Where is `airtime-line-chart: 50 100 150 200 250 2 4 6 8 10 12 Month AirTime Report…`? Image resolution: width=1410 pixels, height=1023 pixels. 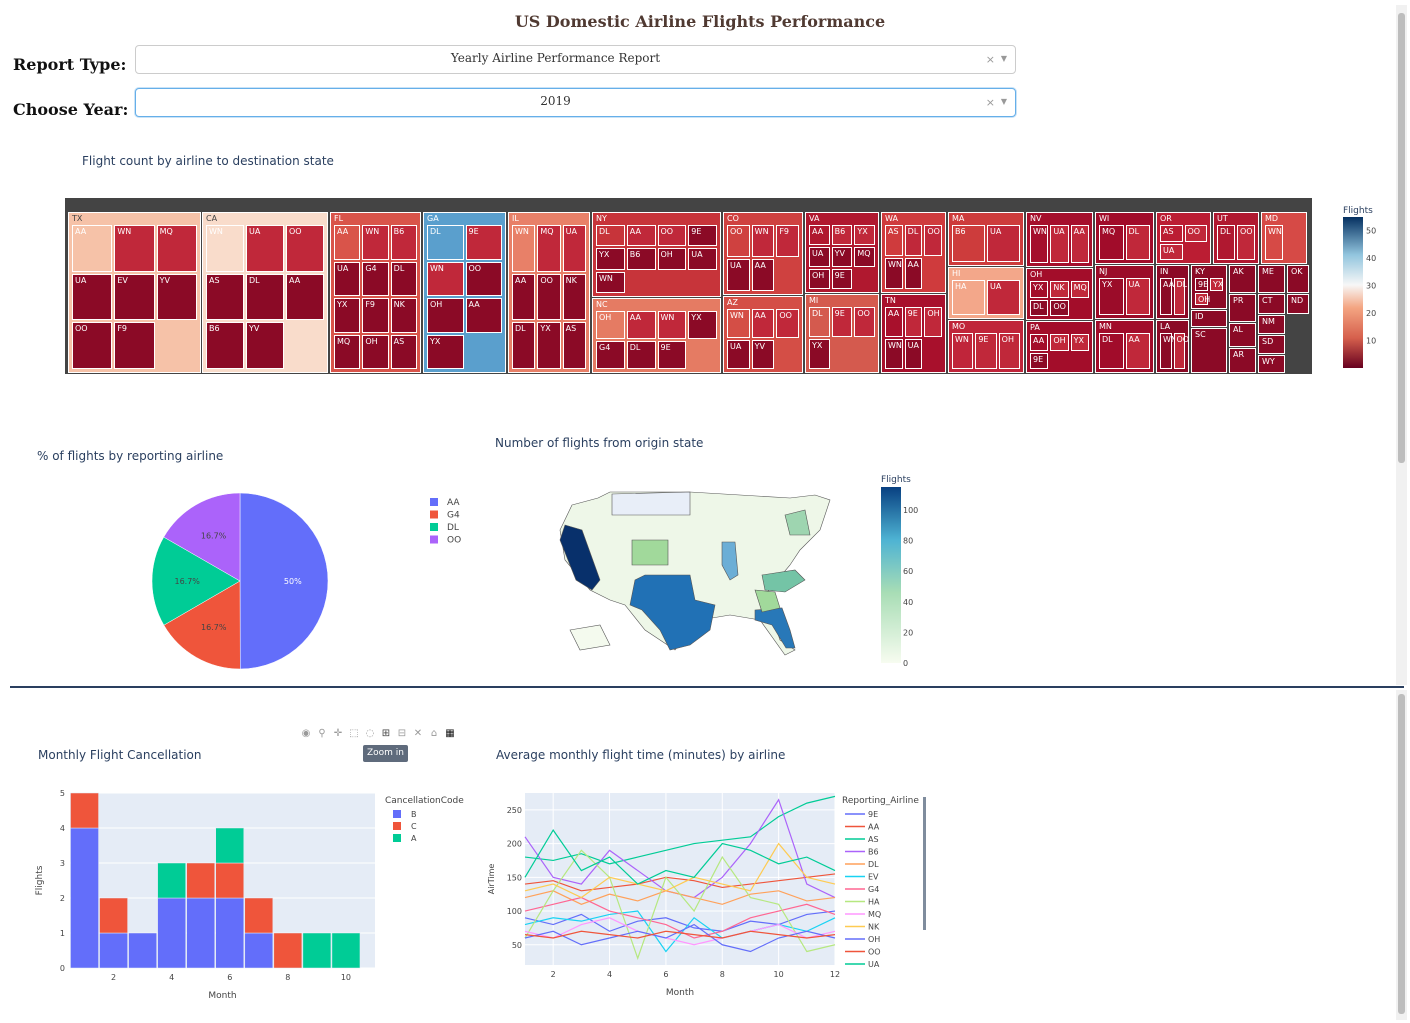 airtime-line-chart: 50 100 150 200 250 2 4 6 8 10 12 Month AirTime Report… is located at coordinates (710, 895).